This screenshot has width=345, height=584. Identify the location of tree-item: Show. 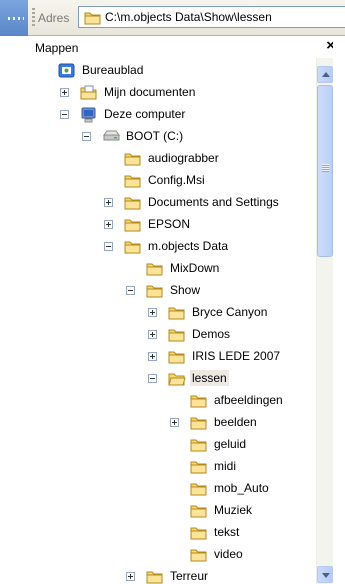
(174, 290).